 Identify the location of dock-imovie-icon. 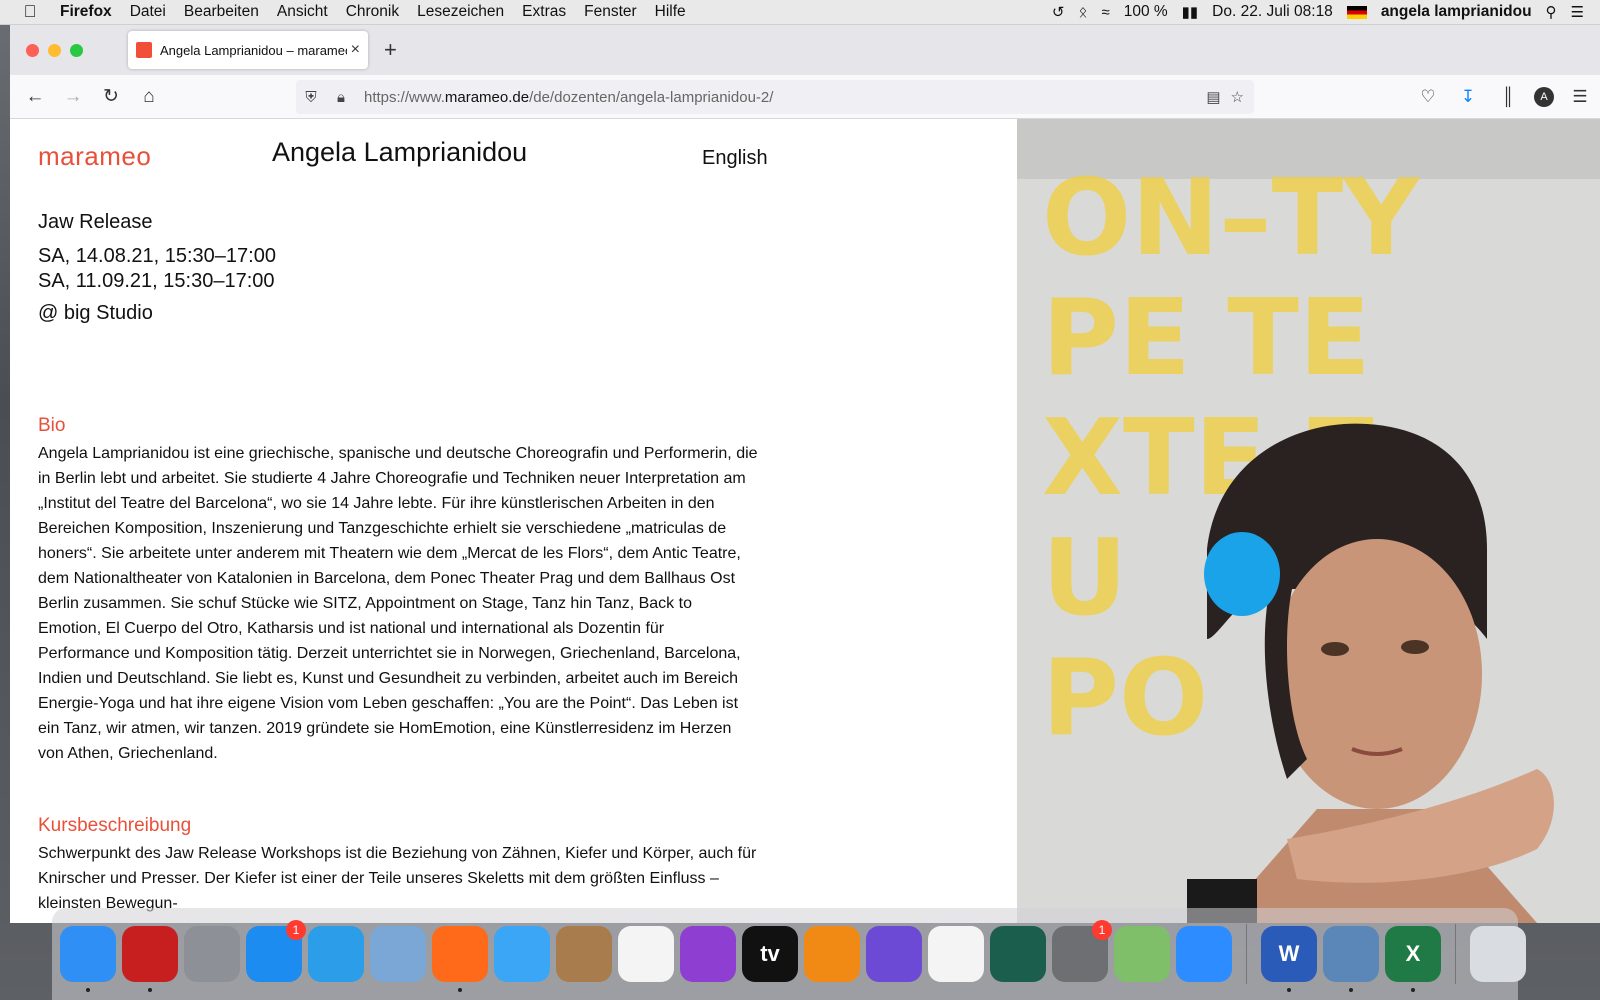
(894, 954).